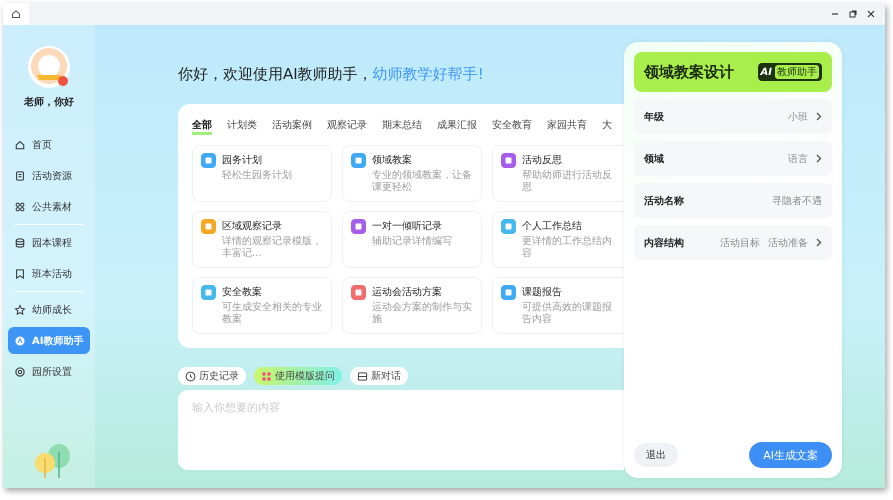 This screenshot has height=500, width=893. I want to click on template-card: 一对一倾听记录 辅助记录详情编写, so click(412, 239).